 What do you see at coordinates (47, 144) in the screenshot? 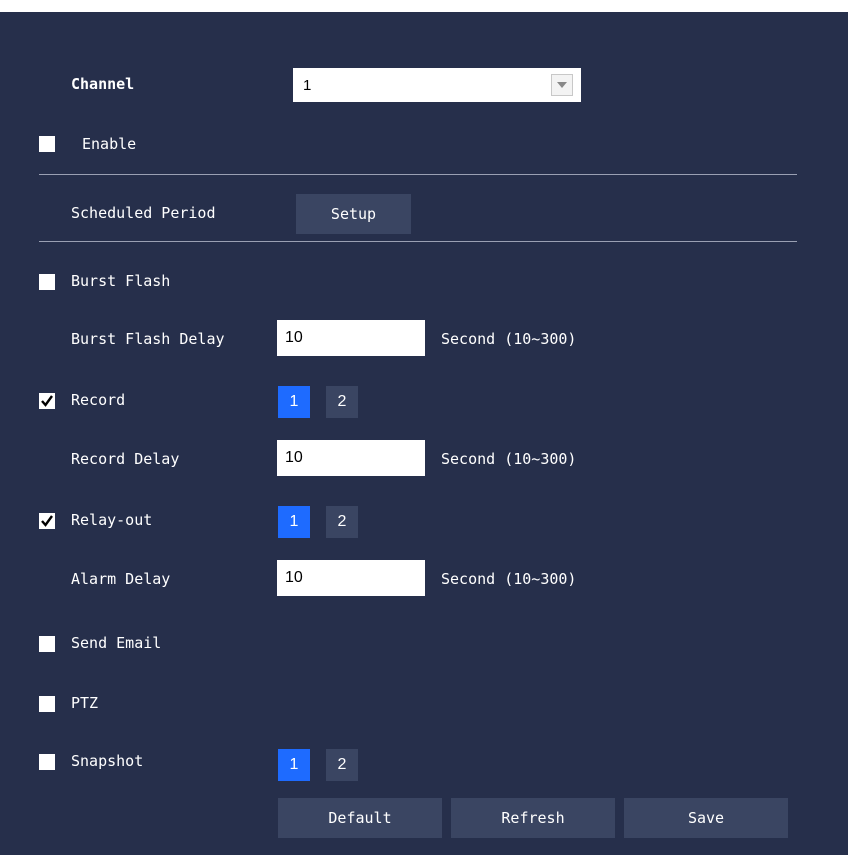
I see `enable-checkbox` at bounding box center [47, 144].